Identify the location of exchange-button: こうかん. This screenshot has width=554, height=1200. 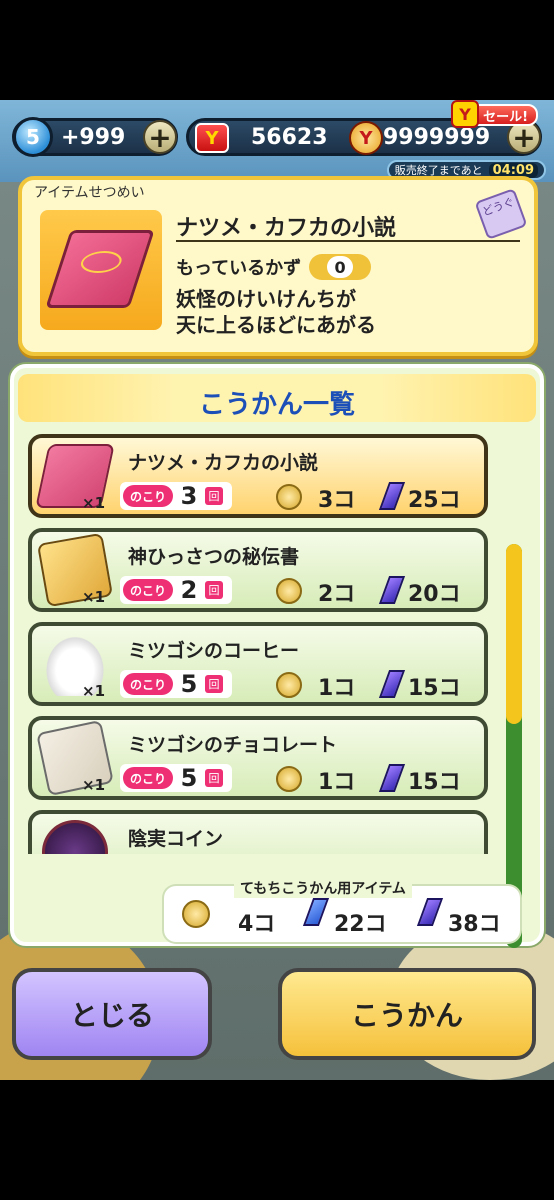
(407, 1014).